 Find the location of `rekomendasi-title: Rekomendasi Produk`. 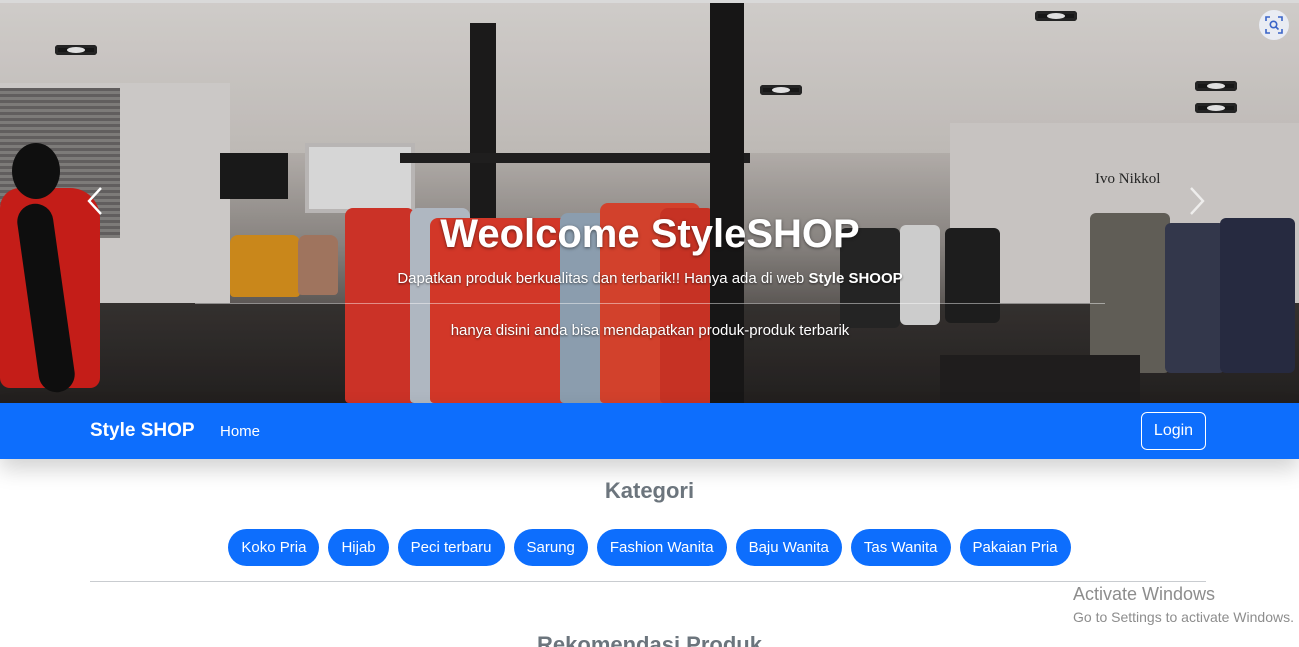

rekomendasi-title: Rekomendasi Produk is located at coordinates (649, 639).